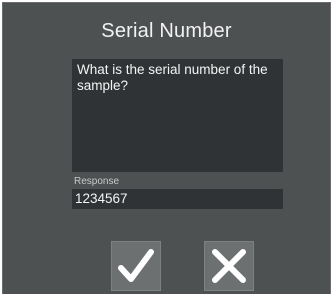  Describe the element at coordinates (177, 199) in the screenshot. I see `response-input: 1234567` at that location.